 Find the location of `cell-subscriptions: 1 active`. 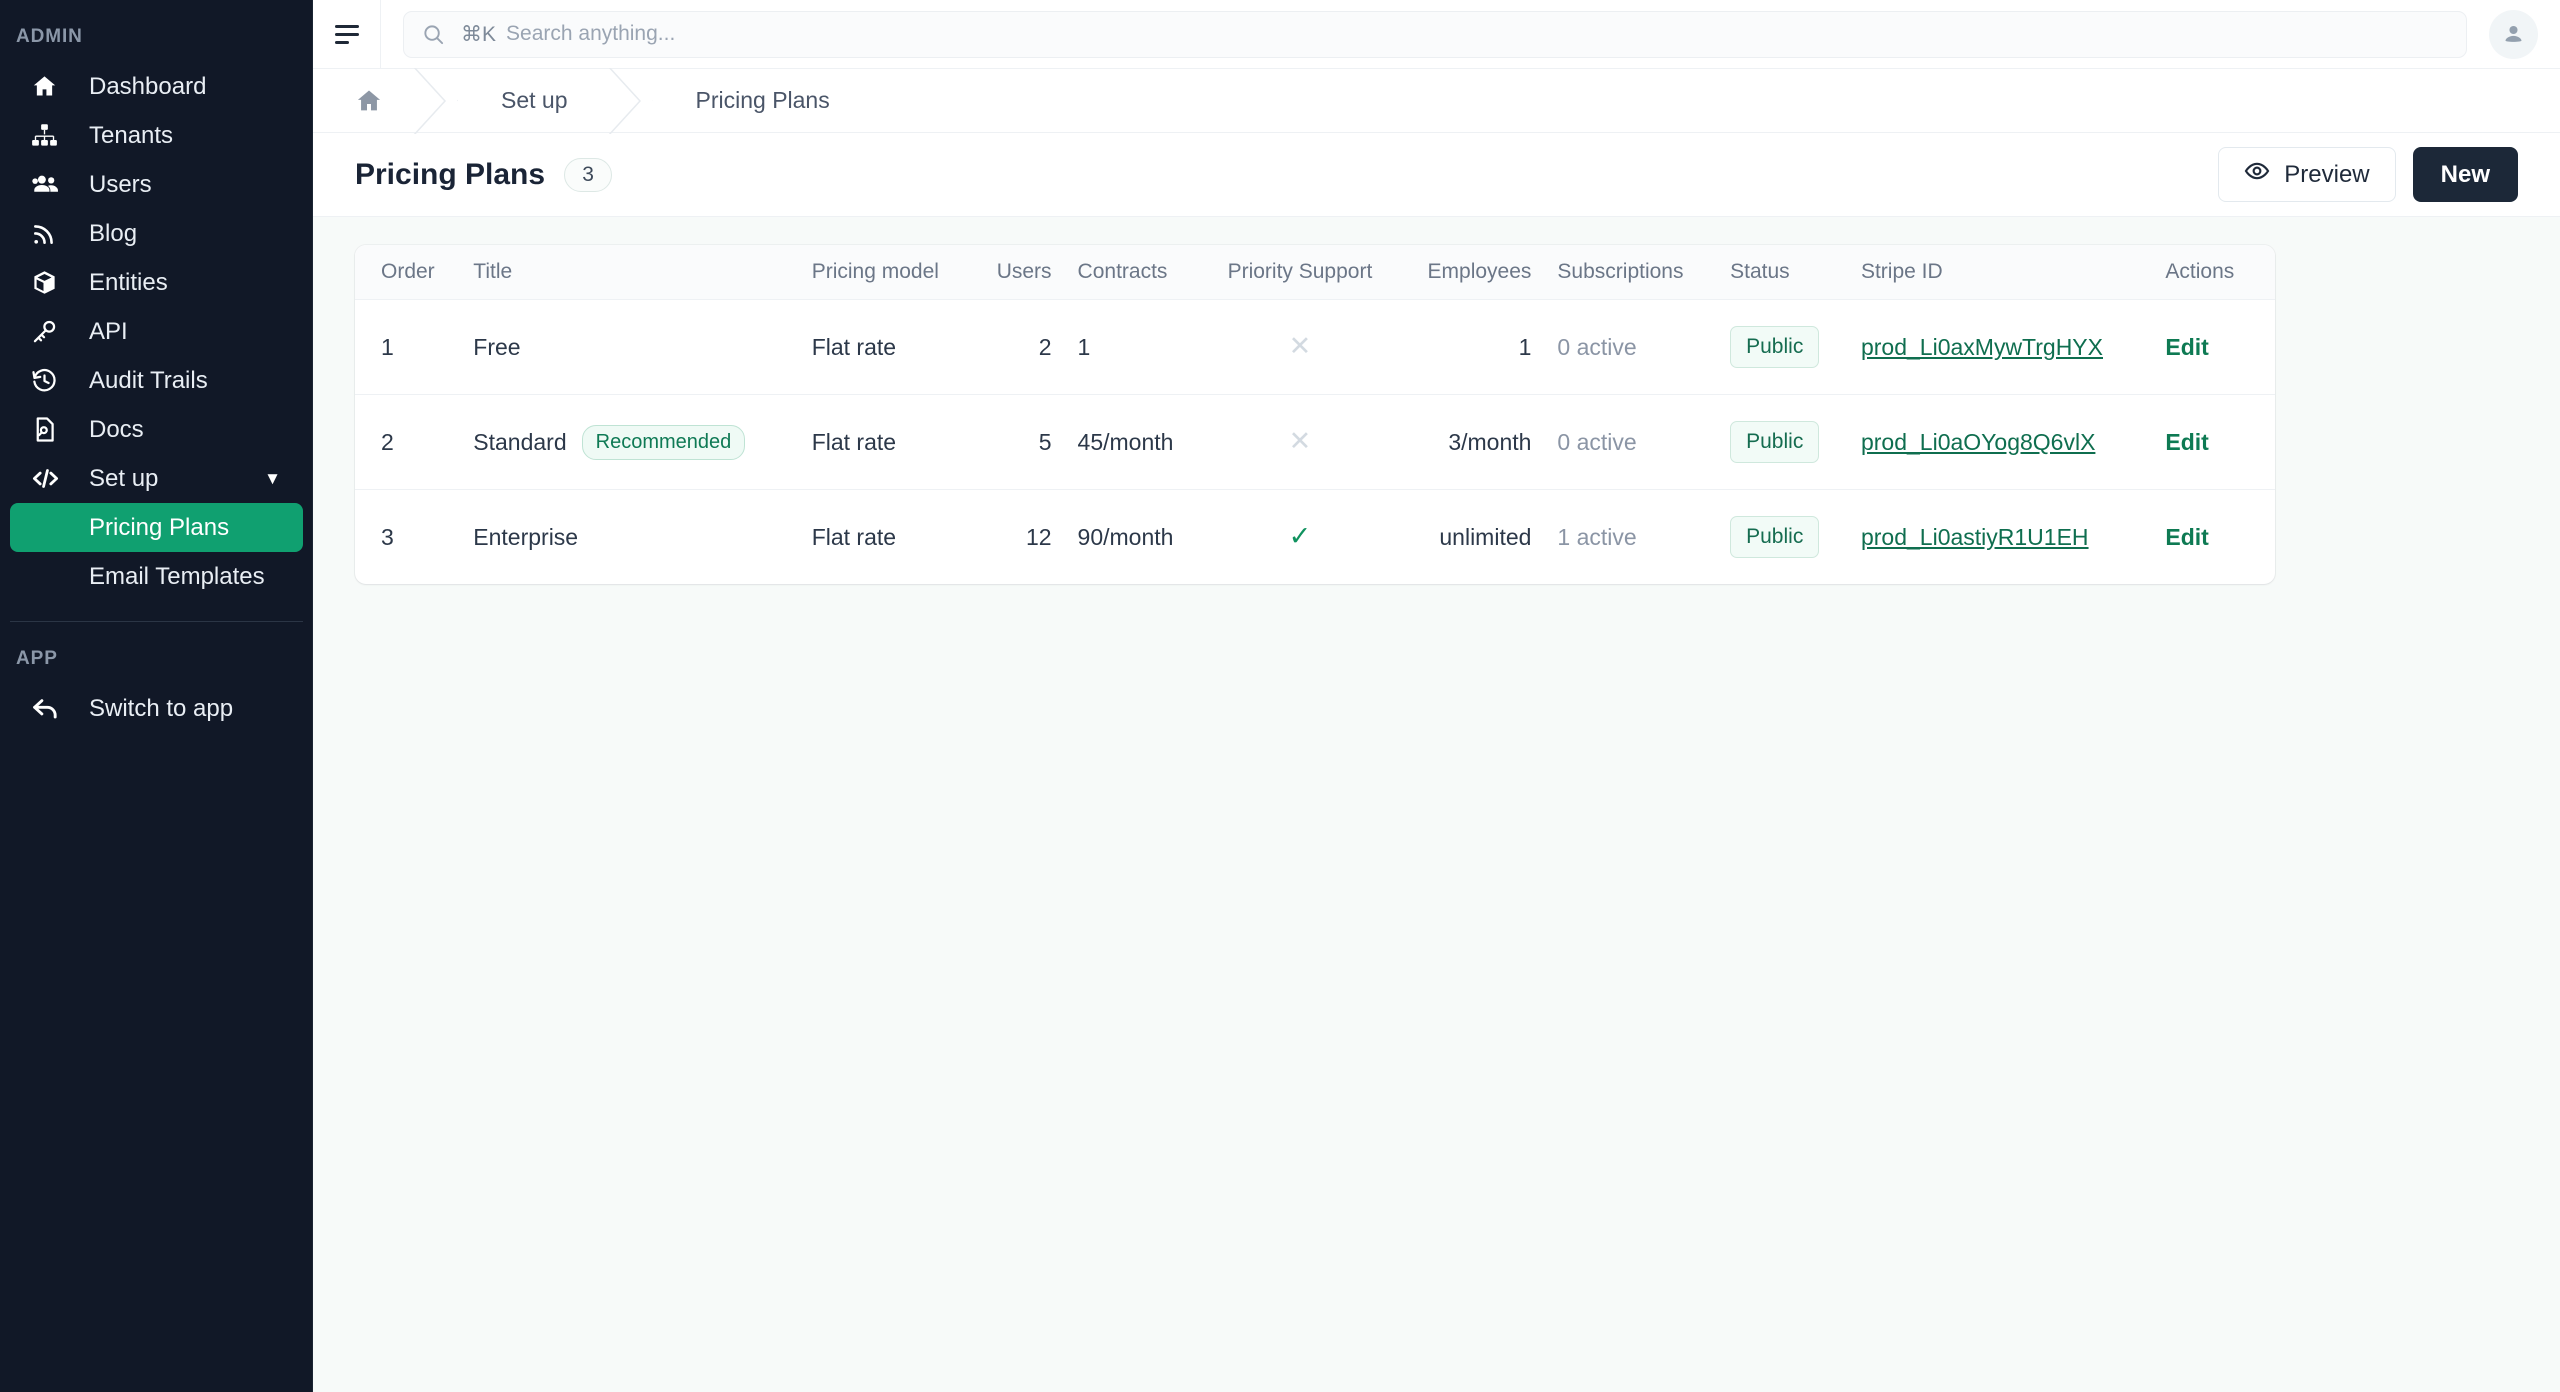

cell-subscriptions: 1 active is located at coordinates (1597, 536).